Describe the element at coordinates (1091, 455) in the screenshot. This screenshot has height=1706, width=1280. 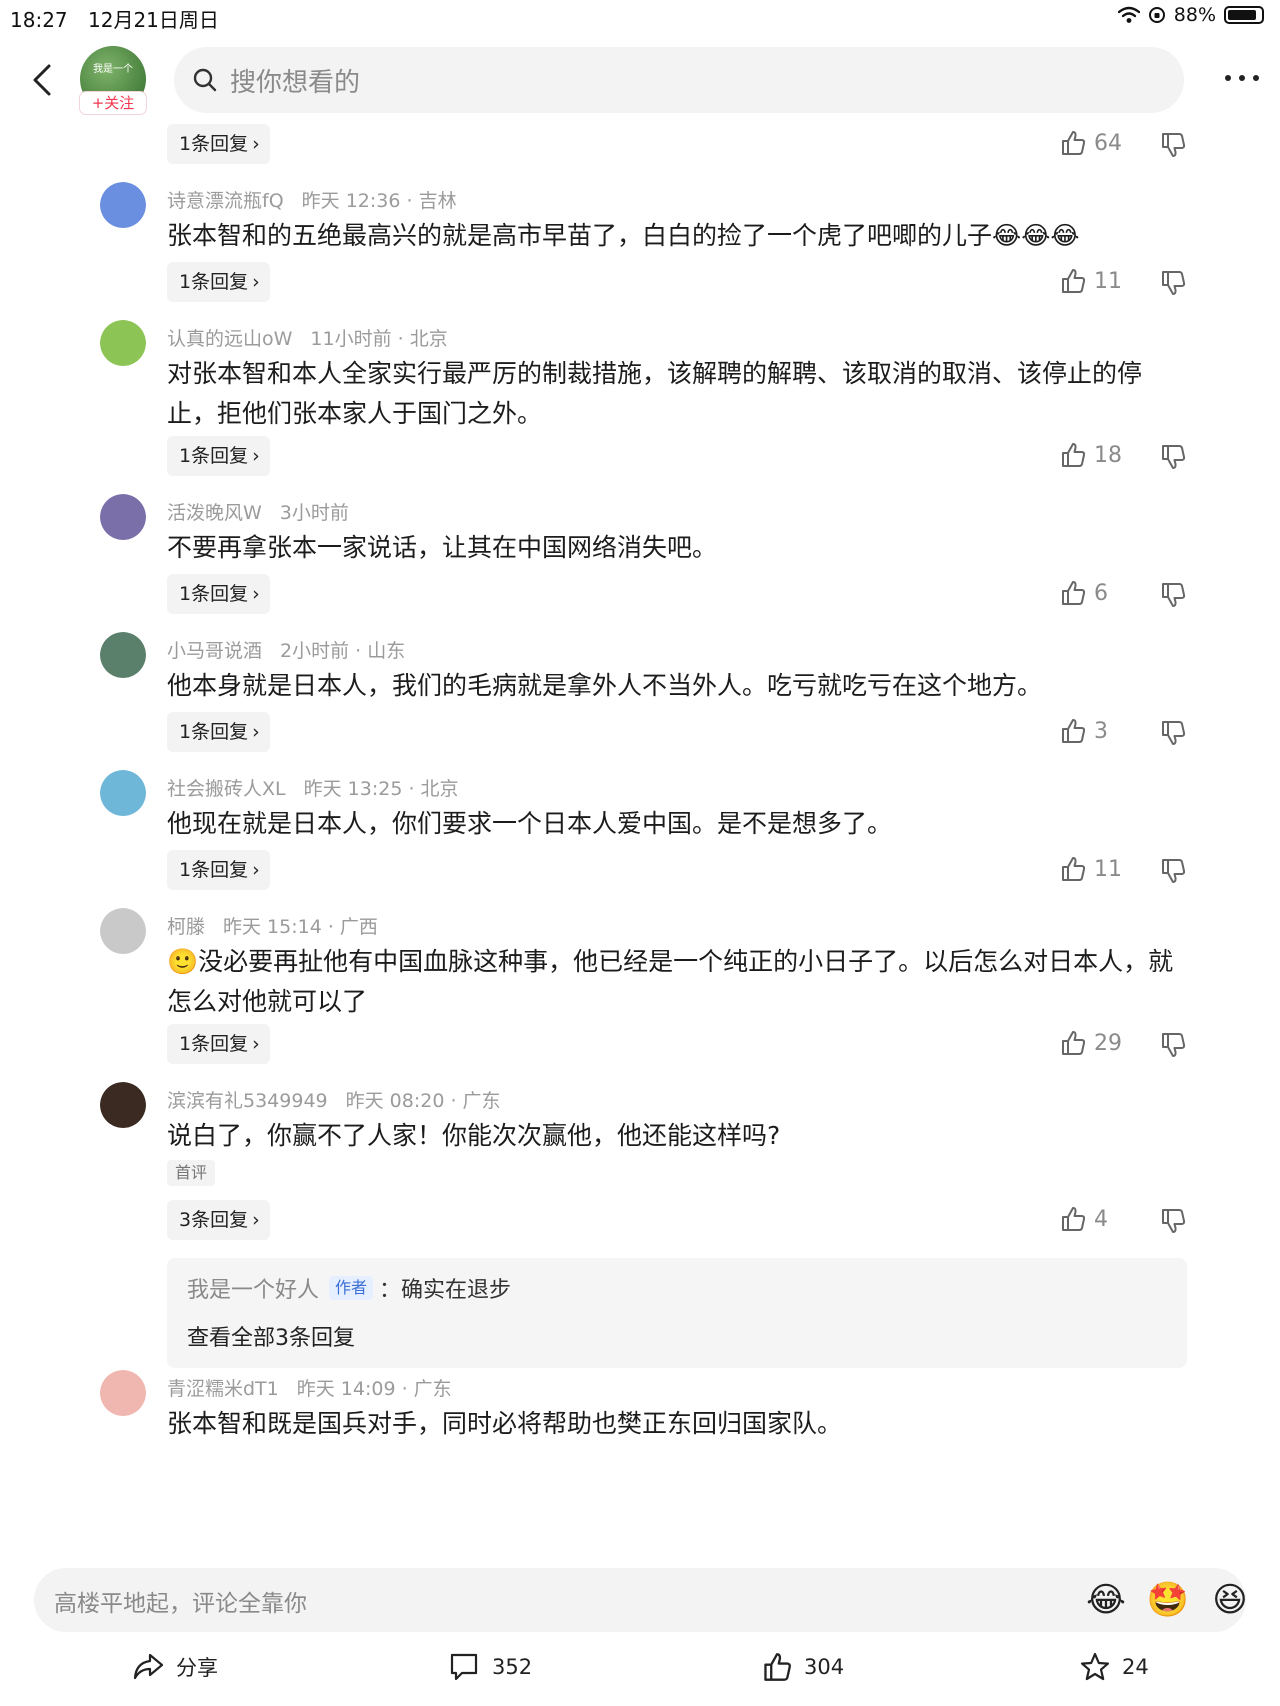
I see `like-button: 18` at that location.